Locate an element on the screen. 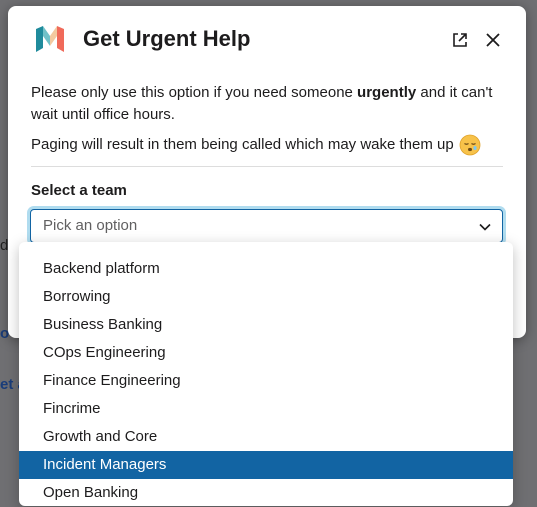 The width and height of the screenshot is (537, 507). team-select: Pick an option is located at coordinates (266, 226).